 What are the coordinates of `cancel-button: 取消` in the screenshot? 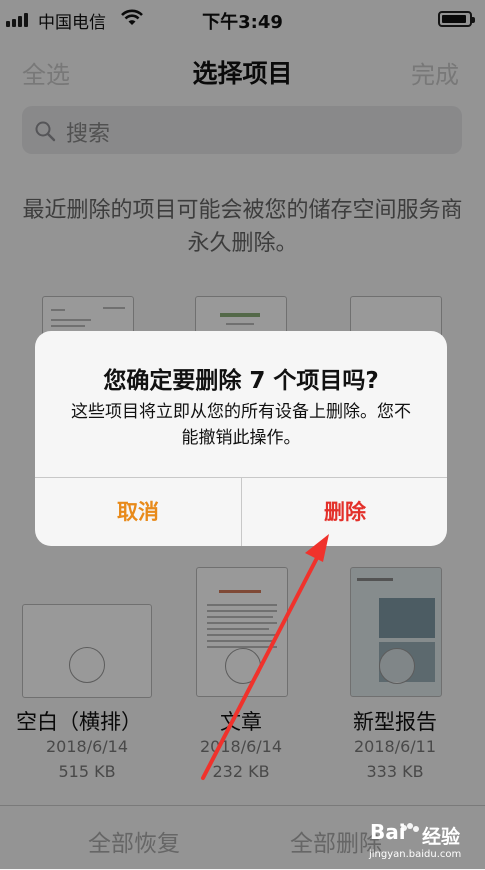 It's located at (138, 512).